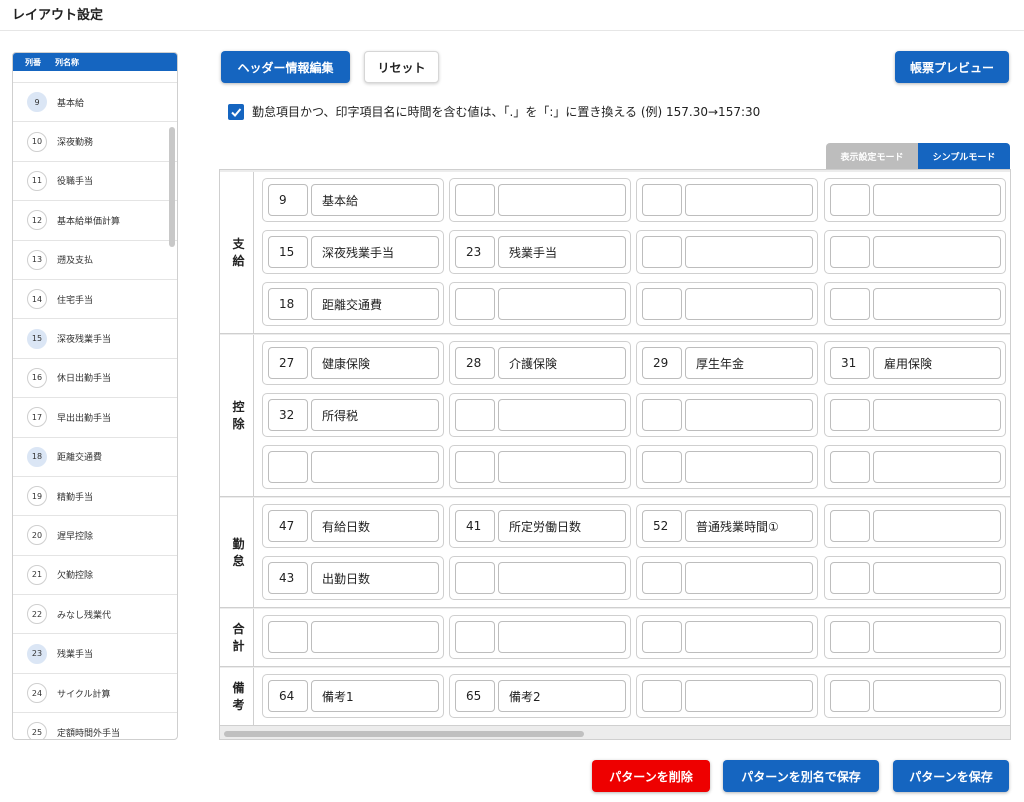 The image size is (1024, 802). I want to click on reset-button: リセット, so click(401, 67).